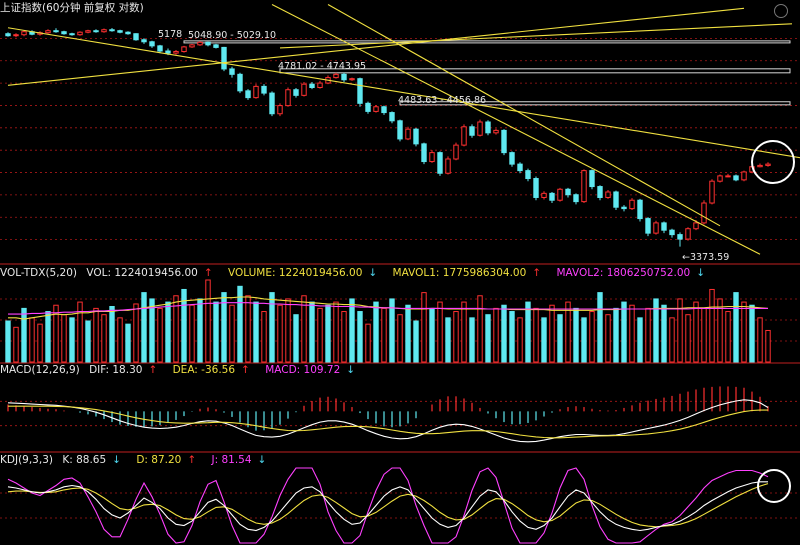 The image size is (800, 545). I want to click on kdj-indicator-name: KDJ(9,3,3), so click(26, 460).